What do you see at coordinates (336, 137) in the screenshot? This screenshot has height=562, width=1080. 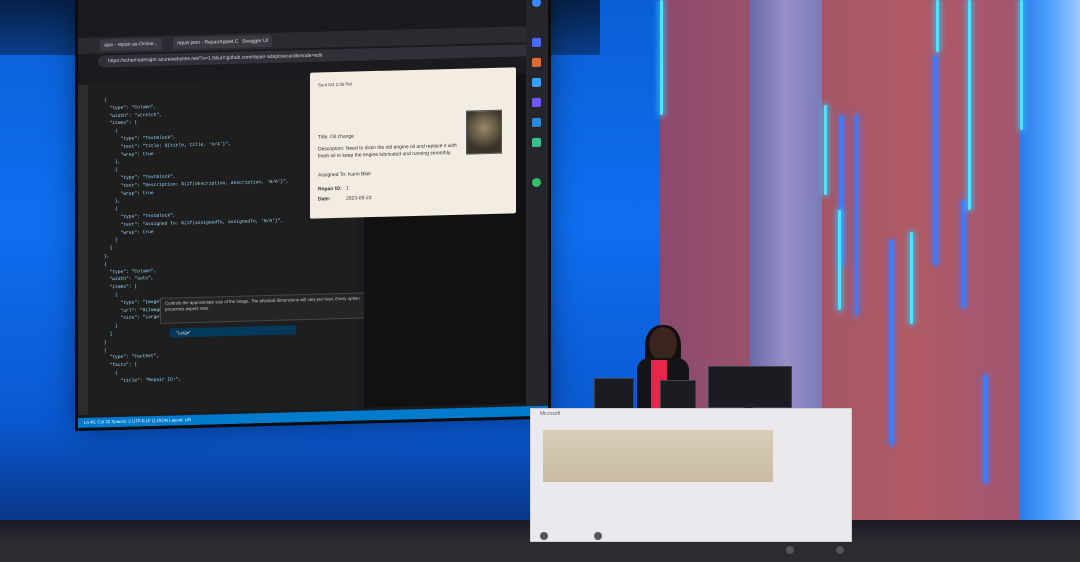 I see `card-title: Title: Oil change` at bounding box center [336, 137].